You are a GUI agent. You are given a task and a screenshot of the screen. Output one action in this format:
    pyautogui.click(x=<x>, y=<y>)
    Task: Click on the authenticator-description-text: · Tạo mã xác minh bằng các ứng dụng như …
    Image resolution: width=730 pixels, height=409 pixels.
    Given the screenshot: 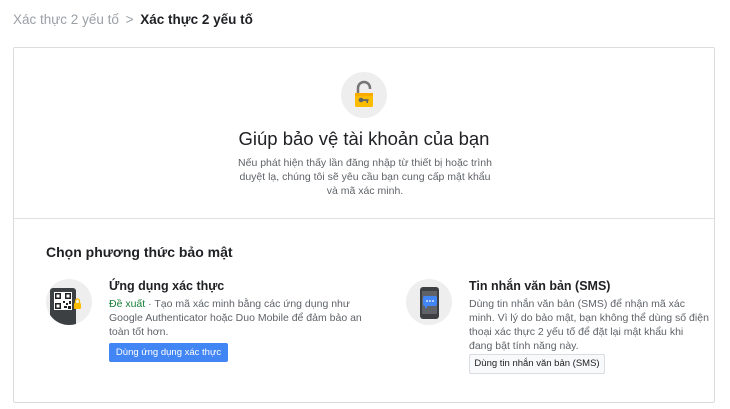 What is the action you would take?
    pyautogui.click(x=235, y=318)
    